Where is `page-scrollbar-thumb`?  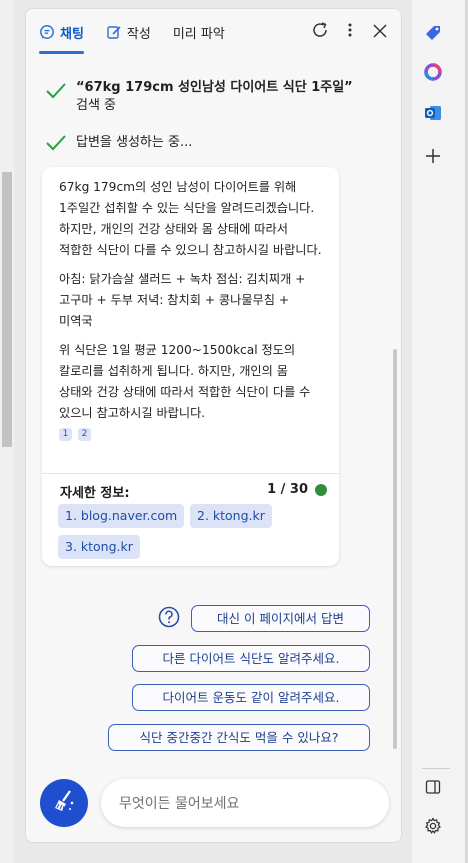 page-scrollbar-thumb is located at coordinates (7, 309).